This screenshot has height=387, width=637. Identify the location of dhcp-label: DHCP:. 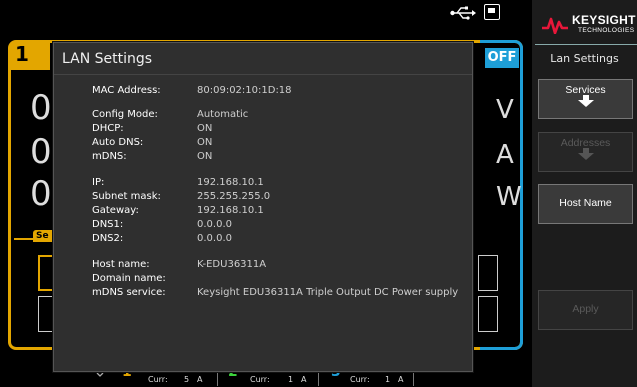
(108, 128).